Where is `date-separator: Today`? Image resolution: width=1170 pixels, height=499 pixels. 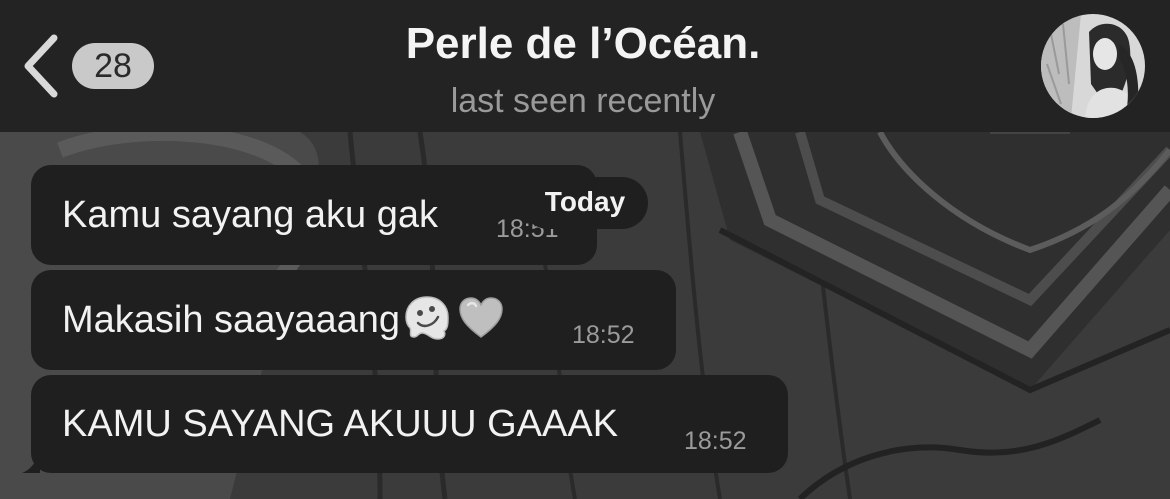 date-separator: Today is located at coordinates (585, 203).